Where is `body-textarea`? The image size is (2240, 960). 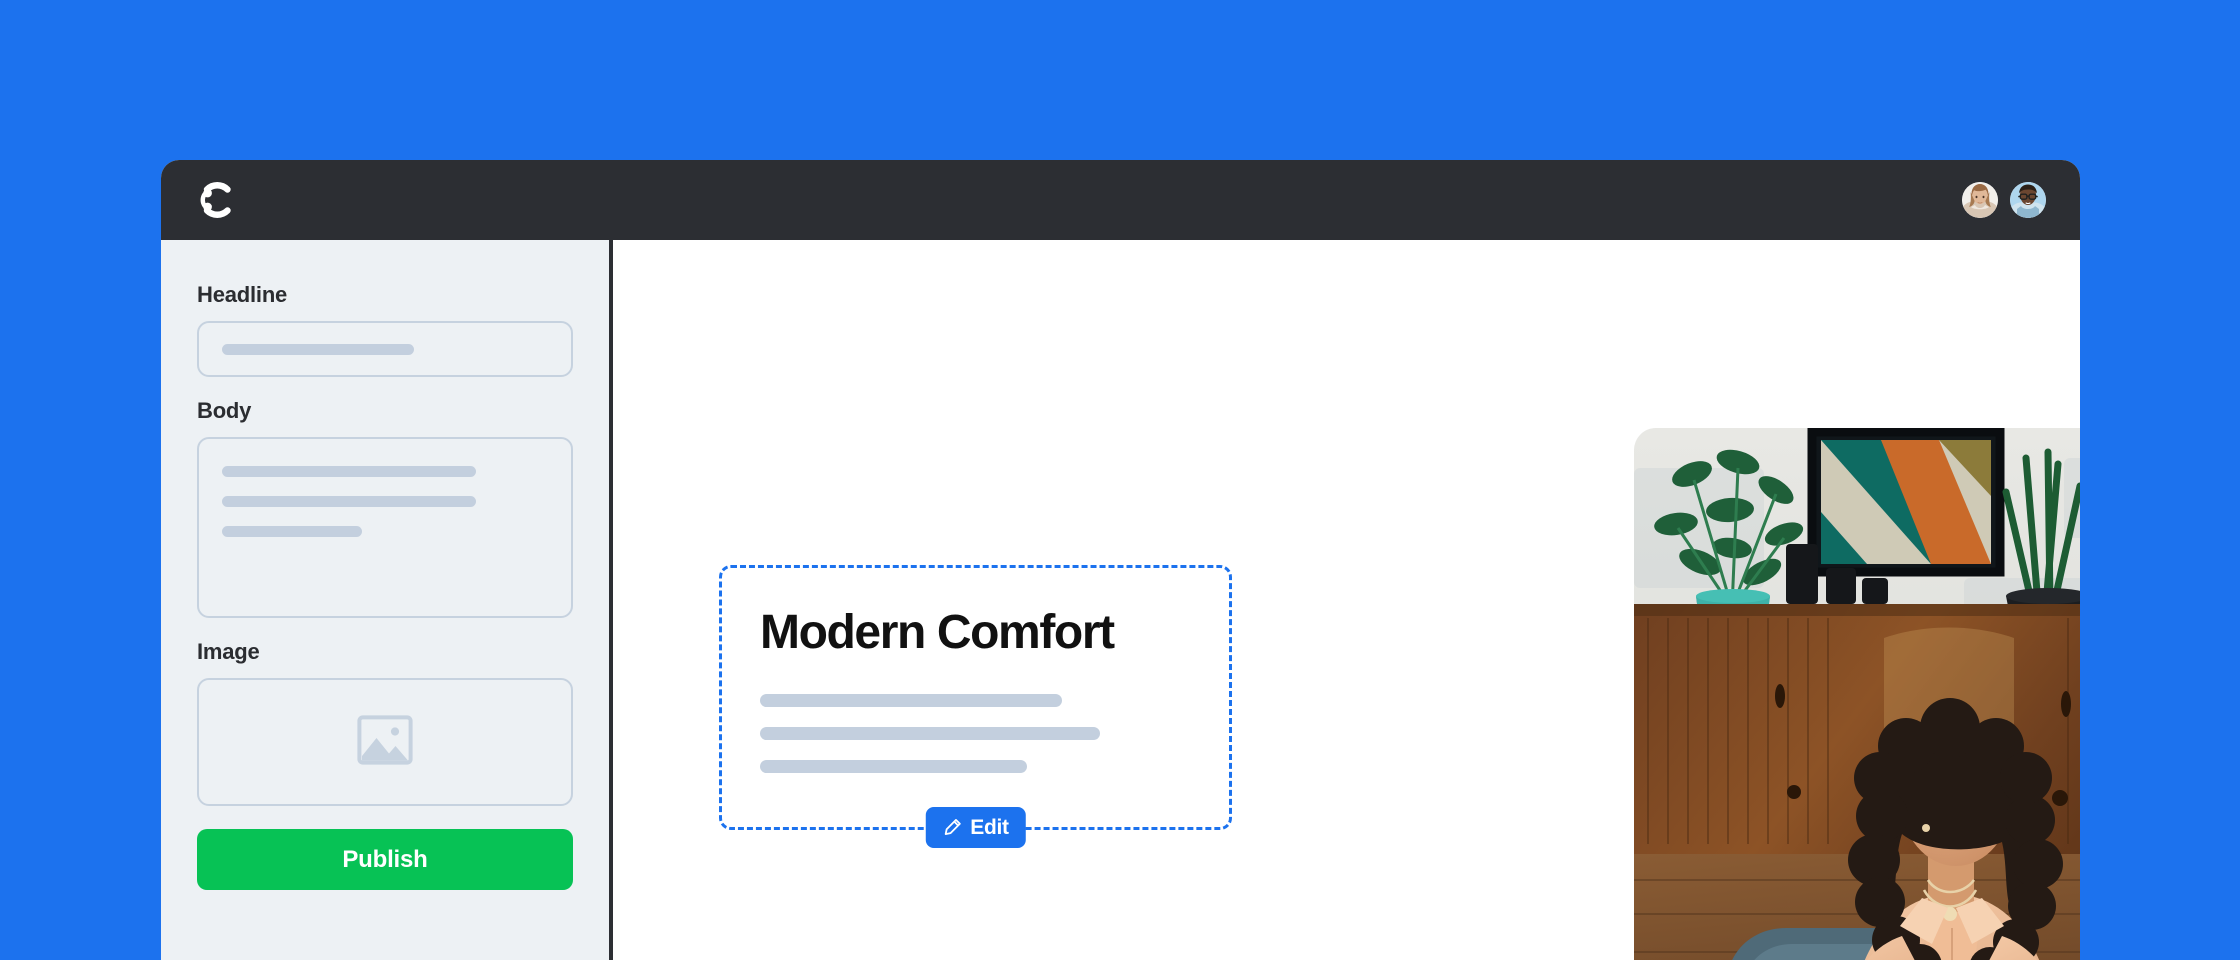
body-textarea is located at coordinates (385, 527).